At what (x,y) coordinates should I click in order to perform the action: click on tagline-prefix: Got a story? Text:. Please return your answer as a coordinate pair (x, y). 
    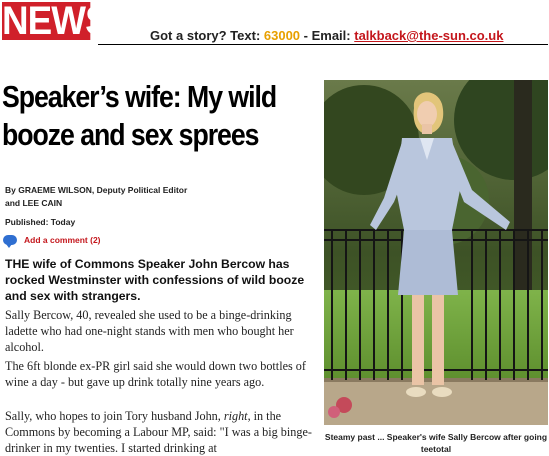
    Looking at the image, I should click on (207, 35).